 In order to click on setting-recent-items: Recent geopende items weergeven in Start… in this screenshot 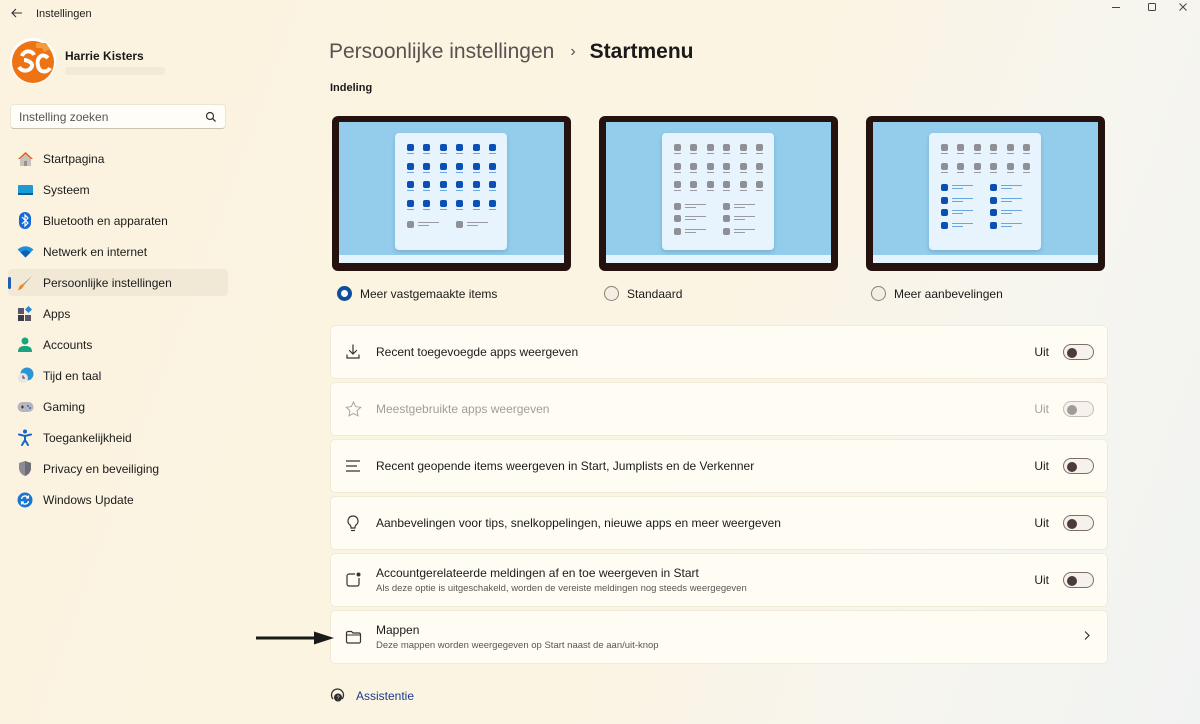, I will do `click(719, 466)`.